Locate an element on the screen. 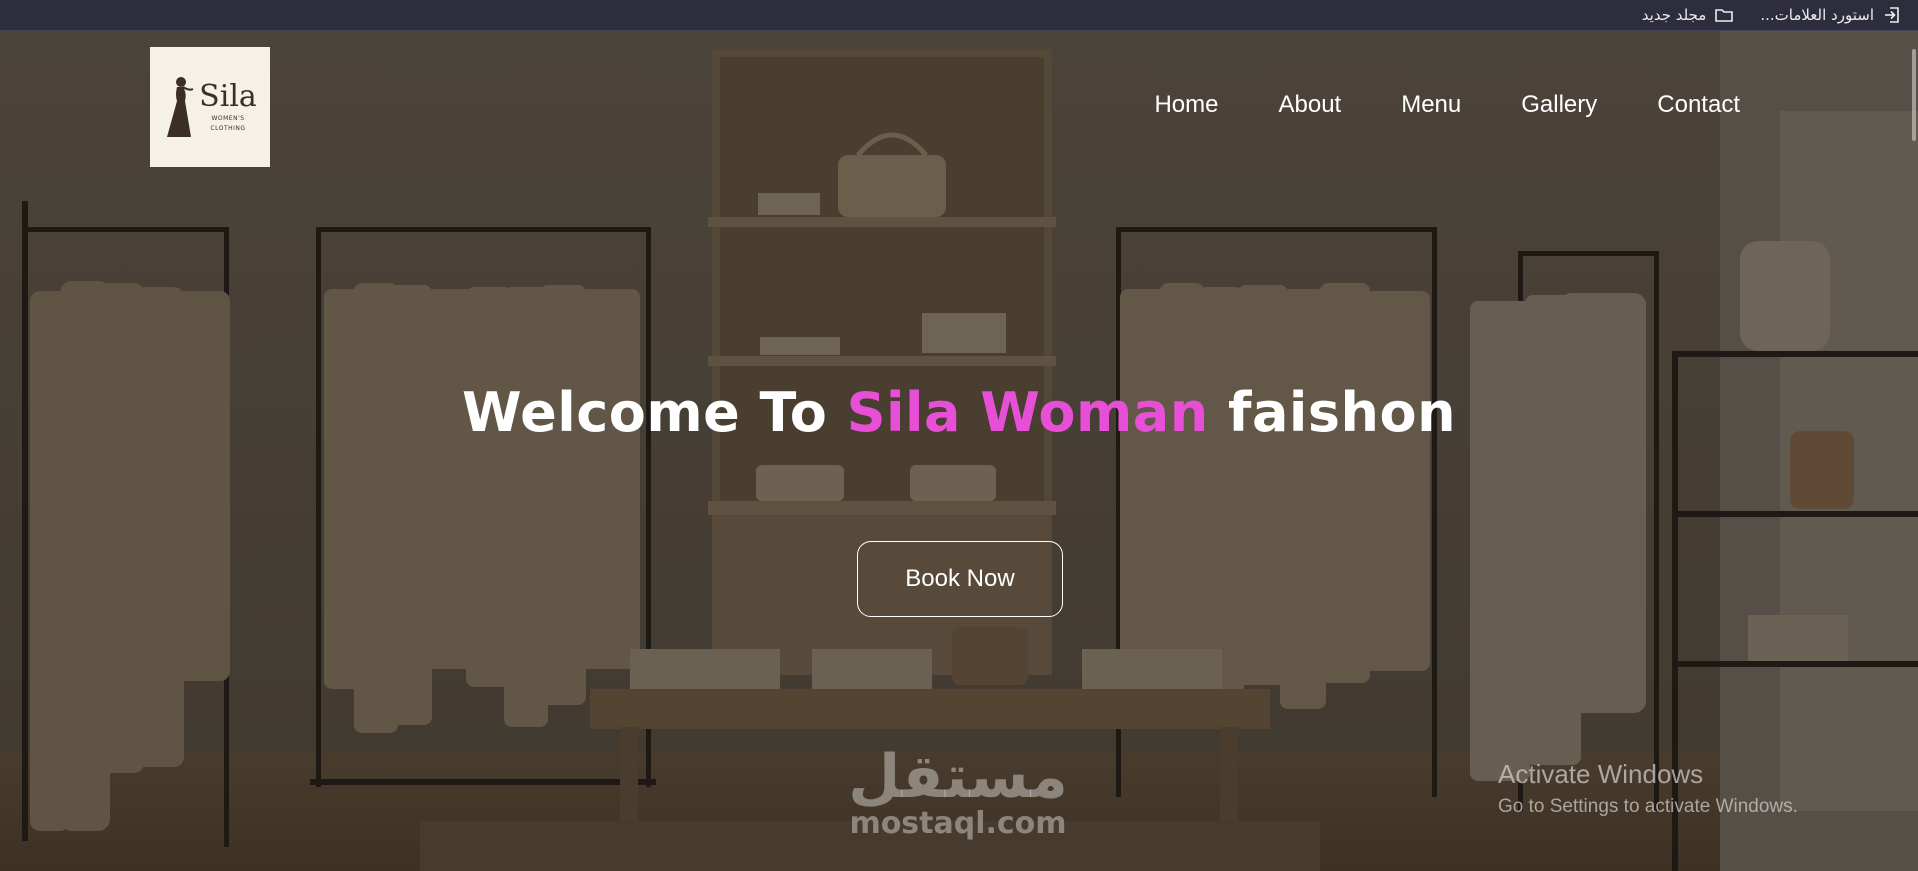 The width and height of the screenshot is (1918, 871). watermark-arabic: مستقل is located at coordinates (958, 777).